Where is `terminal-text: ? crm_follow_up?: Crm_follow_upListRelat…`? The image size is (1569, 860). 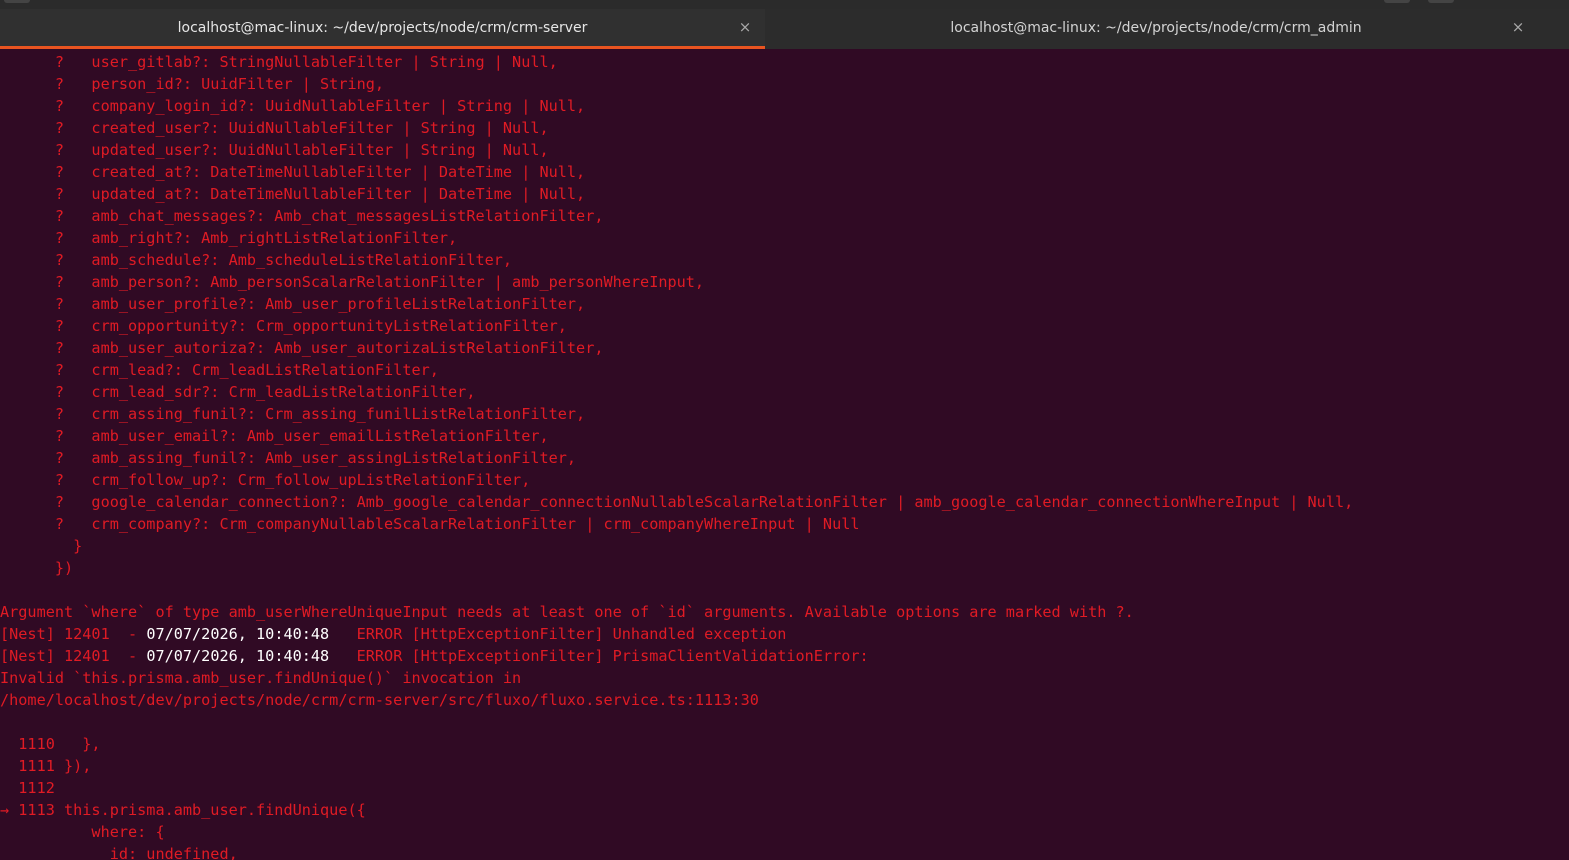 terminal-text: ? crm_follow_up?: Crm_follow_upListRelat… is located at coordinates (265, 480).